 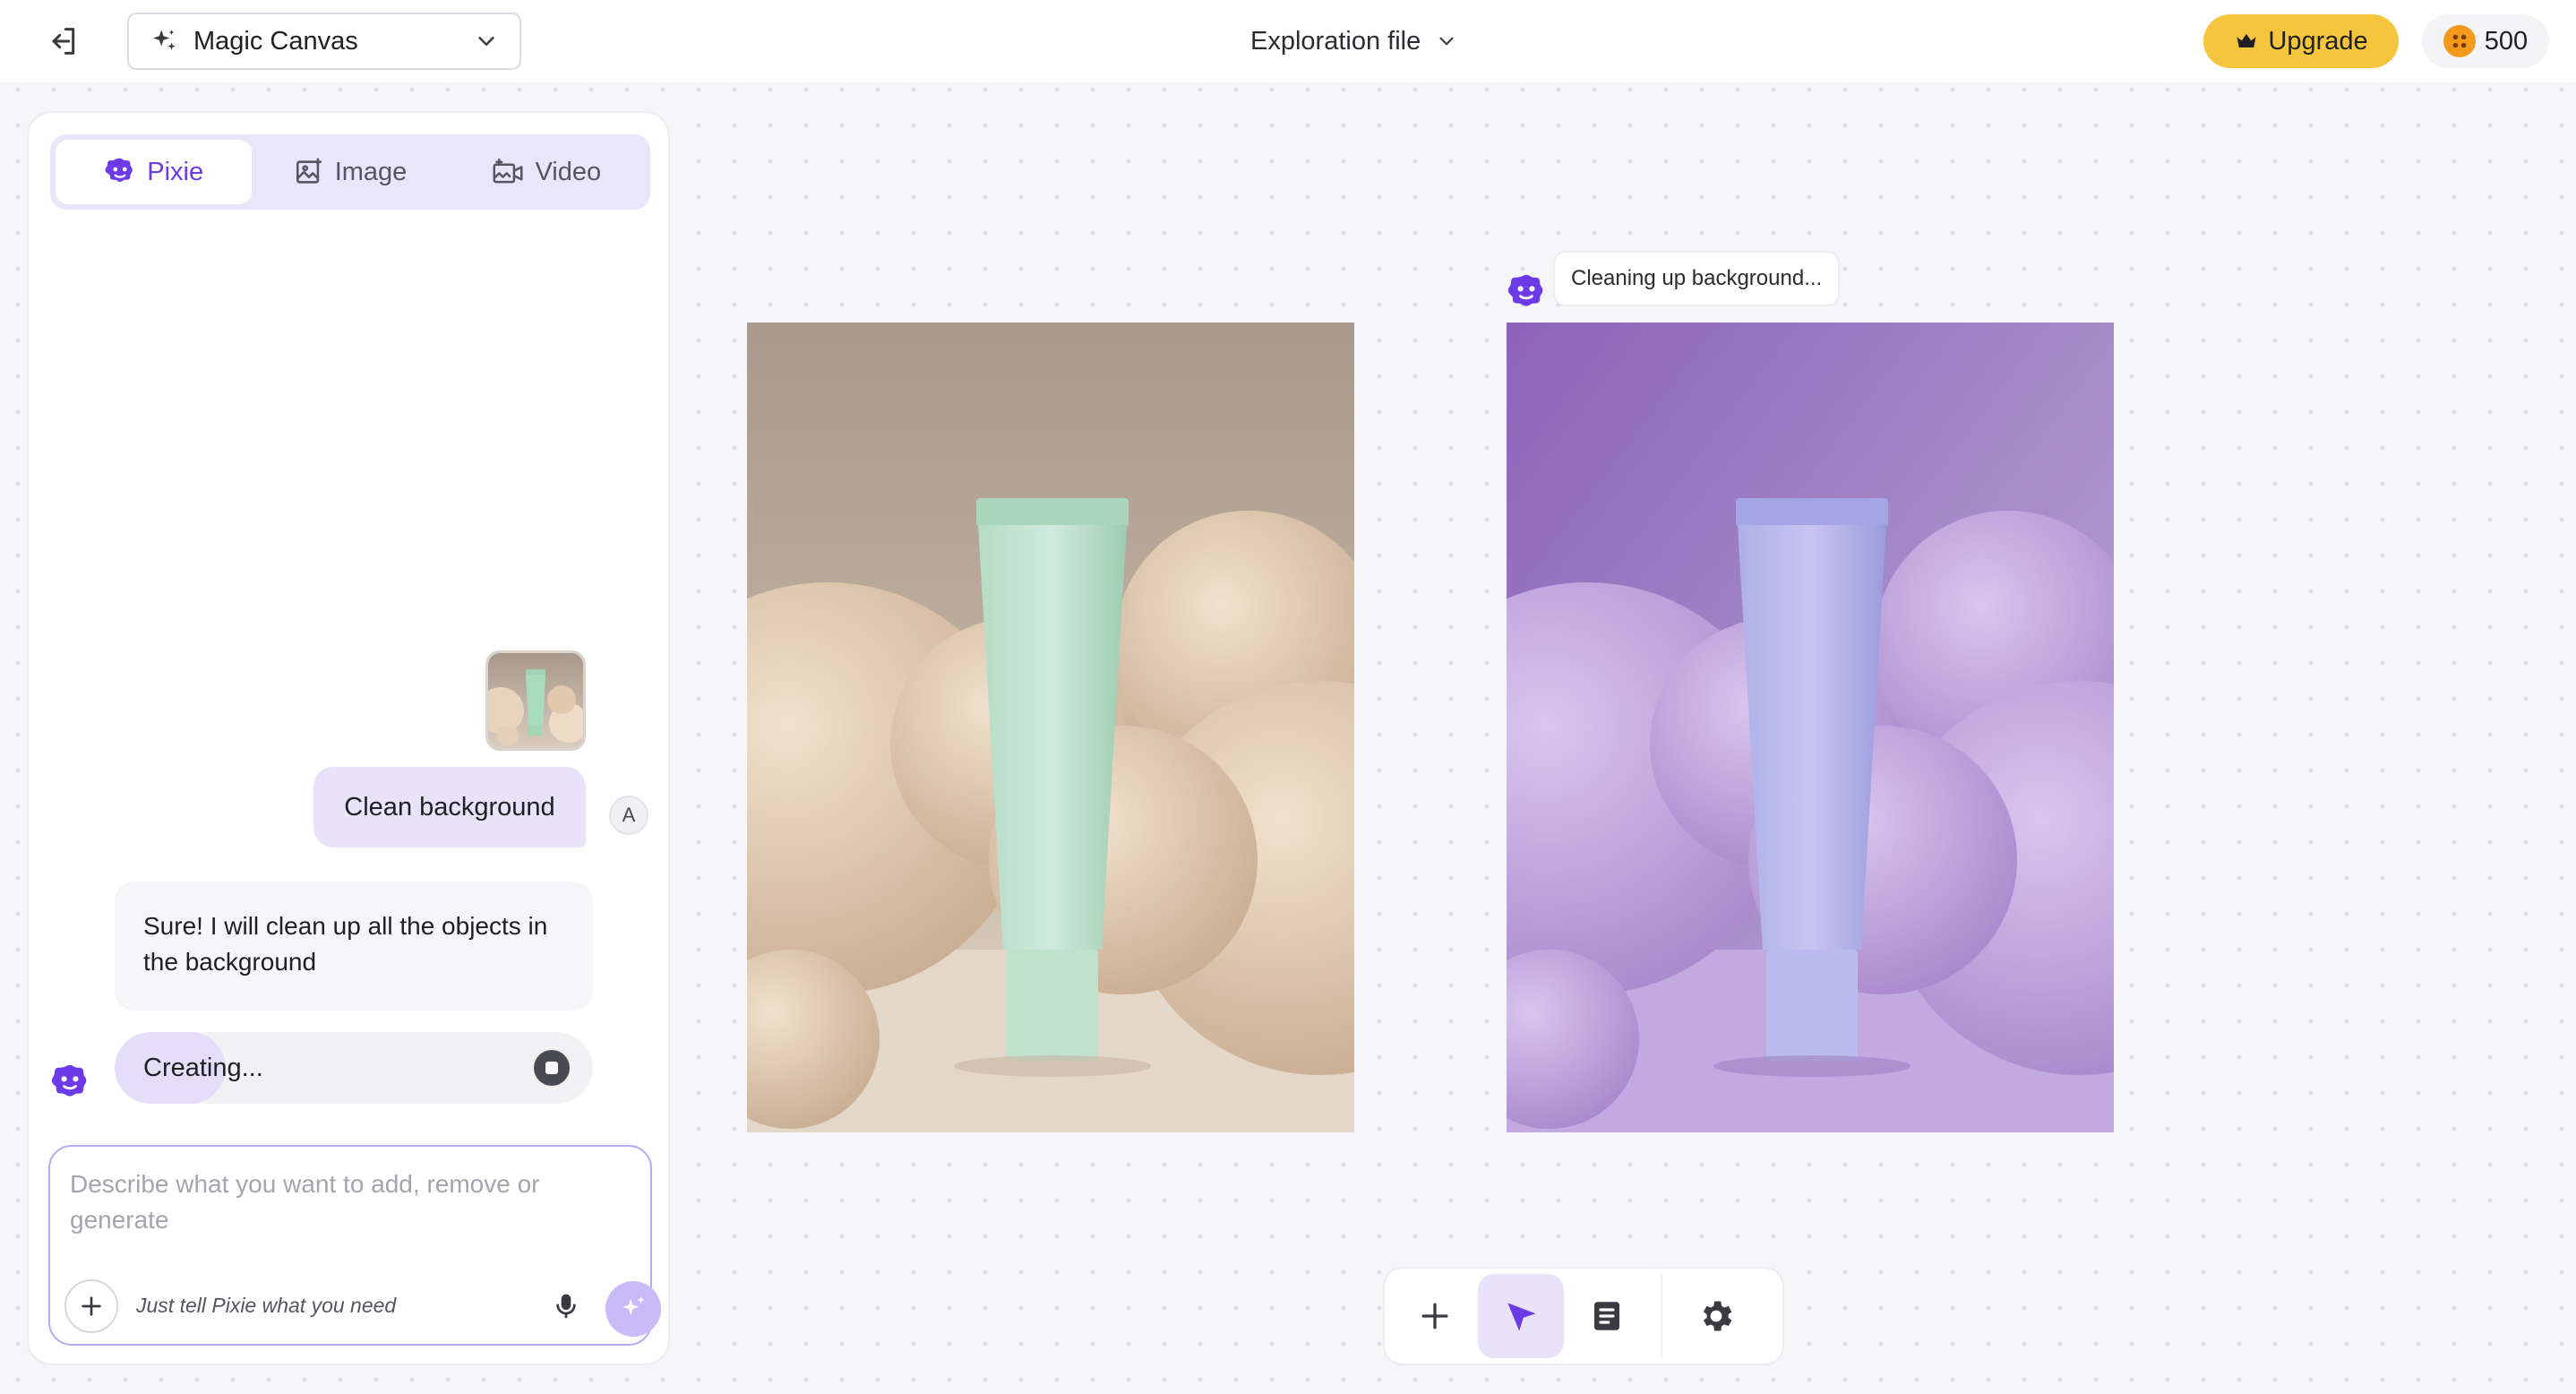 I want to click on credits-count: 500, so click(x=2506, y=41).